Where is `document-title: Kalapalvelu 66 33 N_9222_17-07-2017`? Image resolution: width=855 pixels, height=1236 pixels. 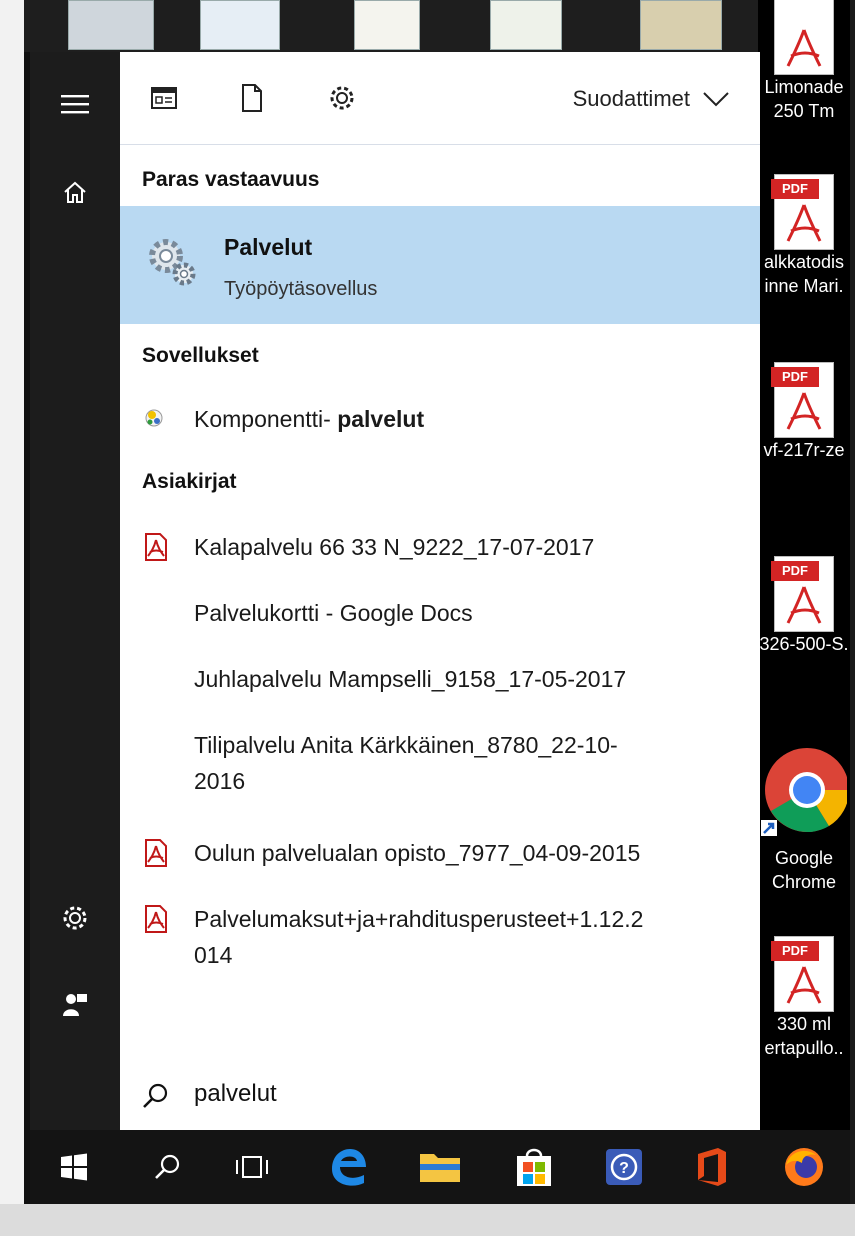
document-title: Kalapalvelu 66 33 N_9222_17-07-2017 is located at coordinates (394, 547).